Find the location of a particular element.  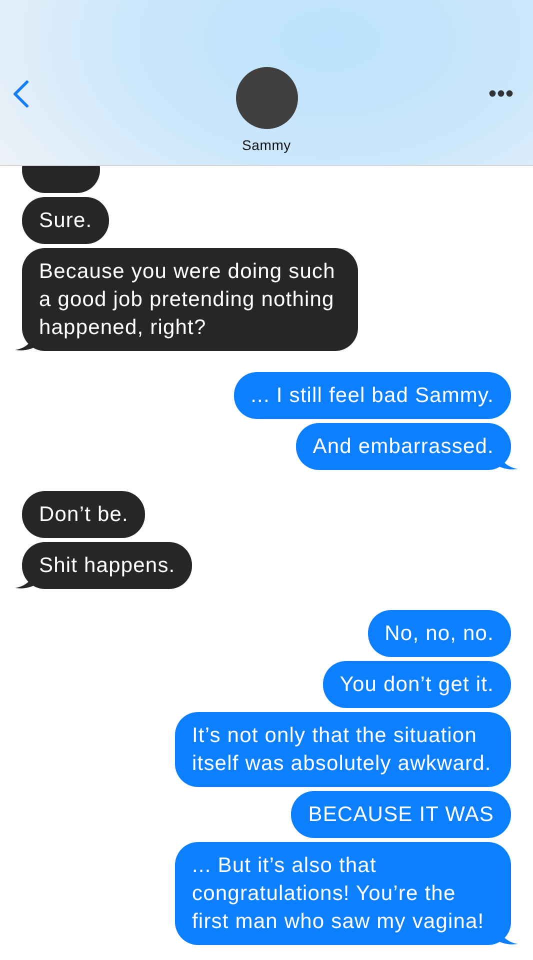

message-bubble: And embarrassed. is located at coordinates (403, 446).